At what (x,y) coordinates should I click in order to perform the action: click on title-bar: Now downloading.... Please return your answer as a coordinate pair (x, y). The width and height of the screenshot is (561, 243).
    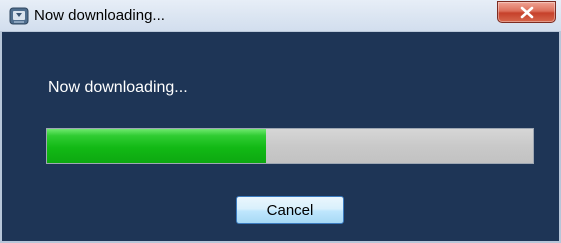
    Looking at the image, I should click on (280, 16).